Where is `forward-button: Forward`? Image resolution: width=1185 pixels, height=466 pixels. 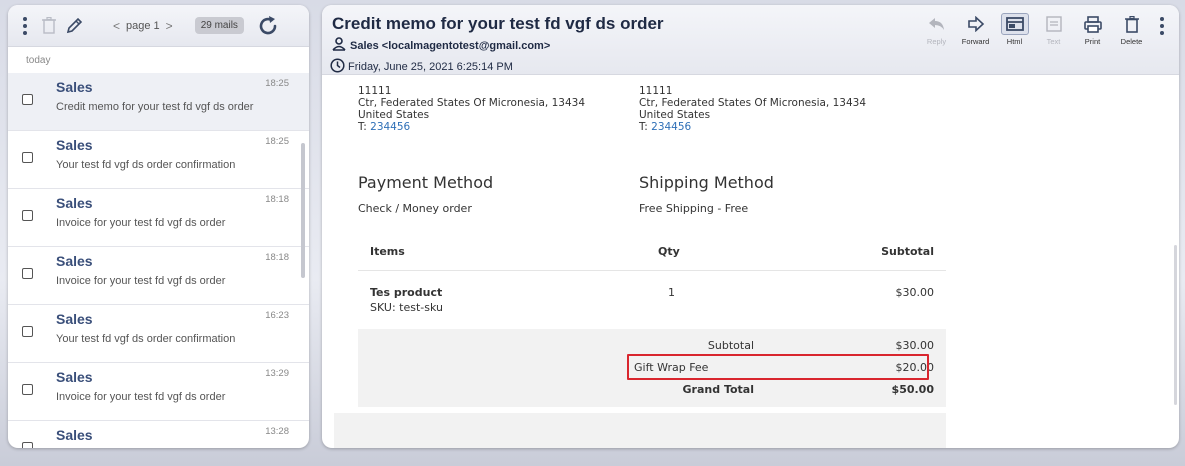 forward-button: Forward is located at coordinates (975, 29).